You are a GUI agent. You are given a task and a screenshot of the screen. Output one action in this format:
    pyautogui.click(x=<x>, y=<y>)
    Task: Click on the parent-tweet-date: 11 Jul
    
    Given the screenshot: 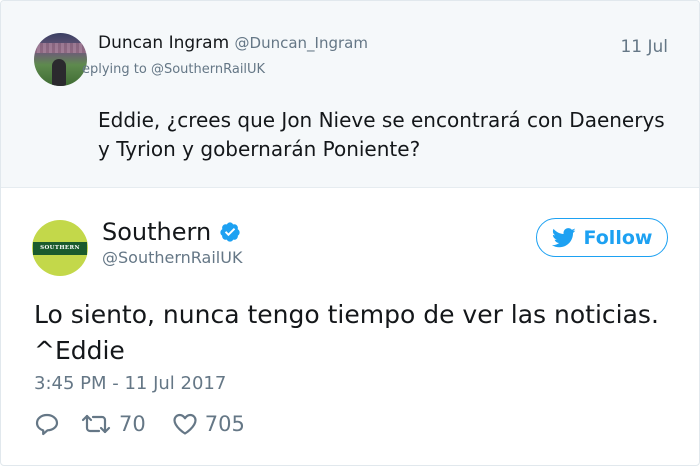 What is the action you would take?
    pyautogui.click(x=644, y=47)
    